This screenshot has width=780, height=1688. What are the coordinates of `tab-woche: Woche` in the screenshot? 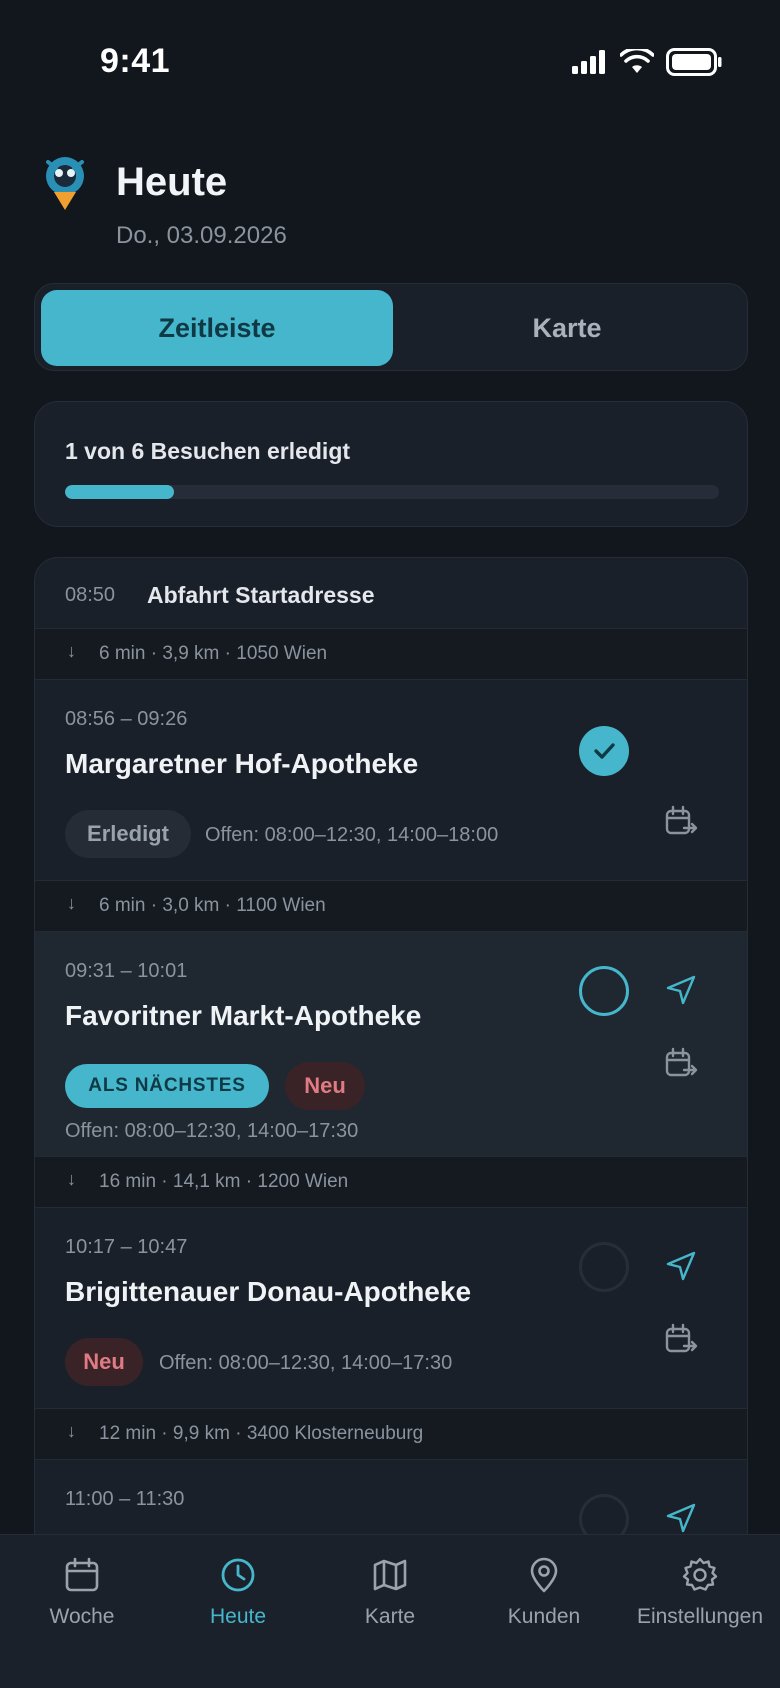 It's located at (82, 1605).